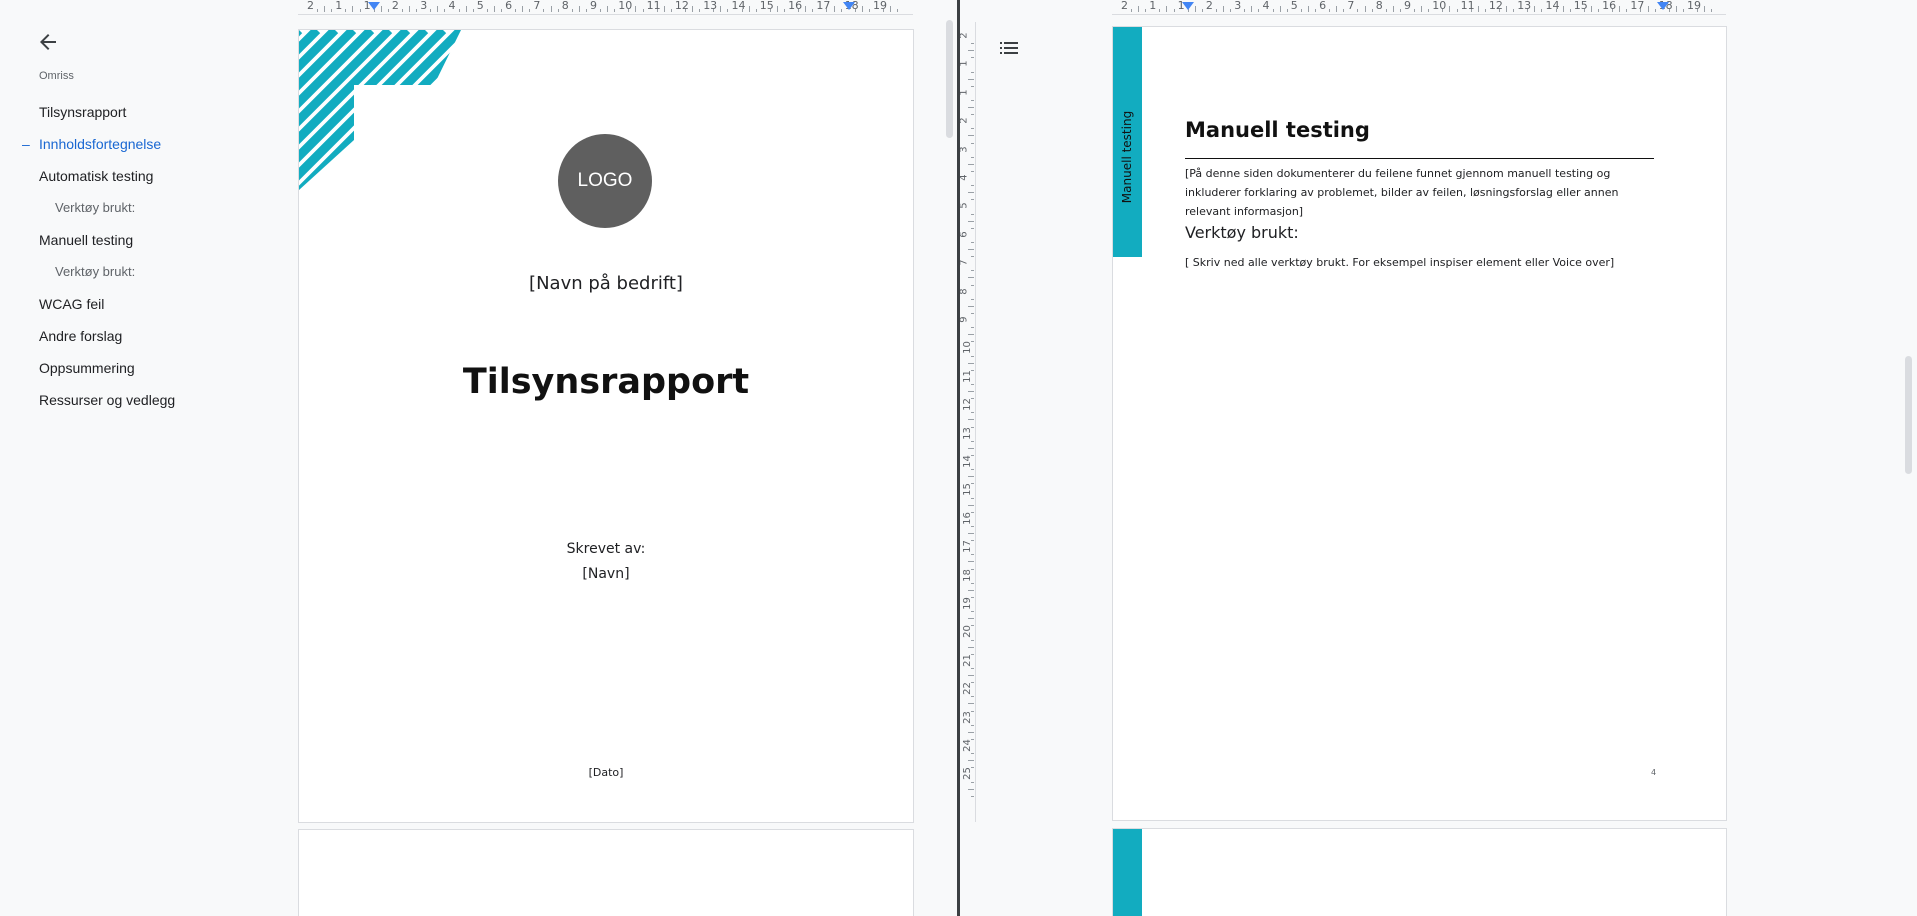 The height and width of the screenshot is (916, 1917). What do you see at coordinates (107, 400) in the screenshot?
I see `outline-item: Ressurser og vedlegg` at bounding box center [107, 400].